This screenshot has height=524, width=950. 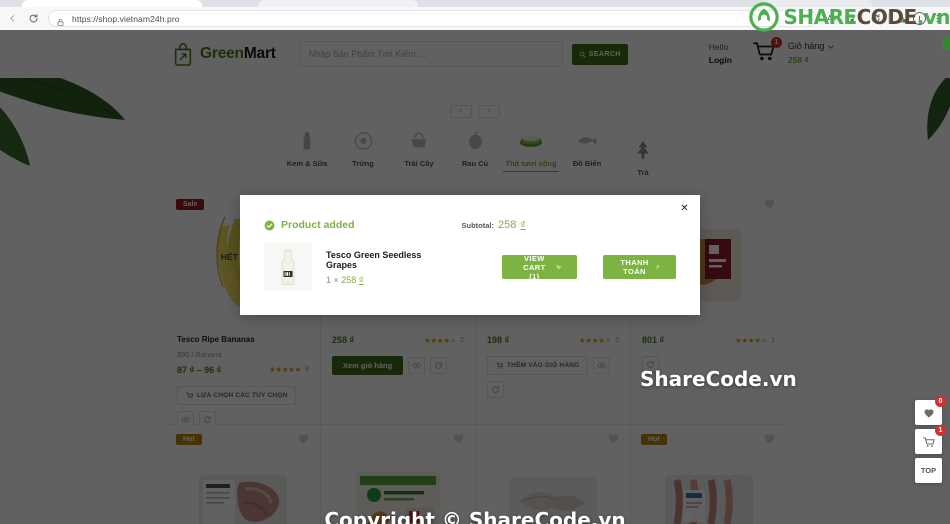 I want to click on carousel-prev-button: ‹, so click(x=461, y=111).